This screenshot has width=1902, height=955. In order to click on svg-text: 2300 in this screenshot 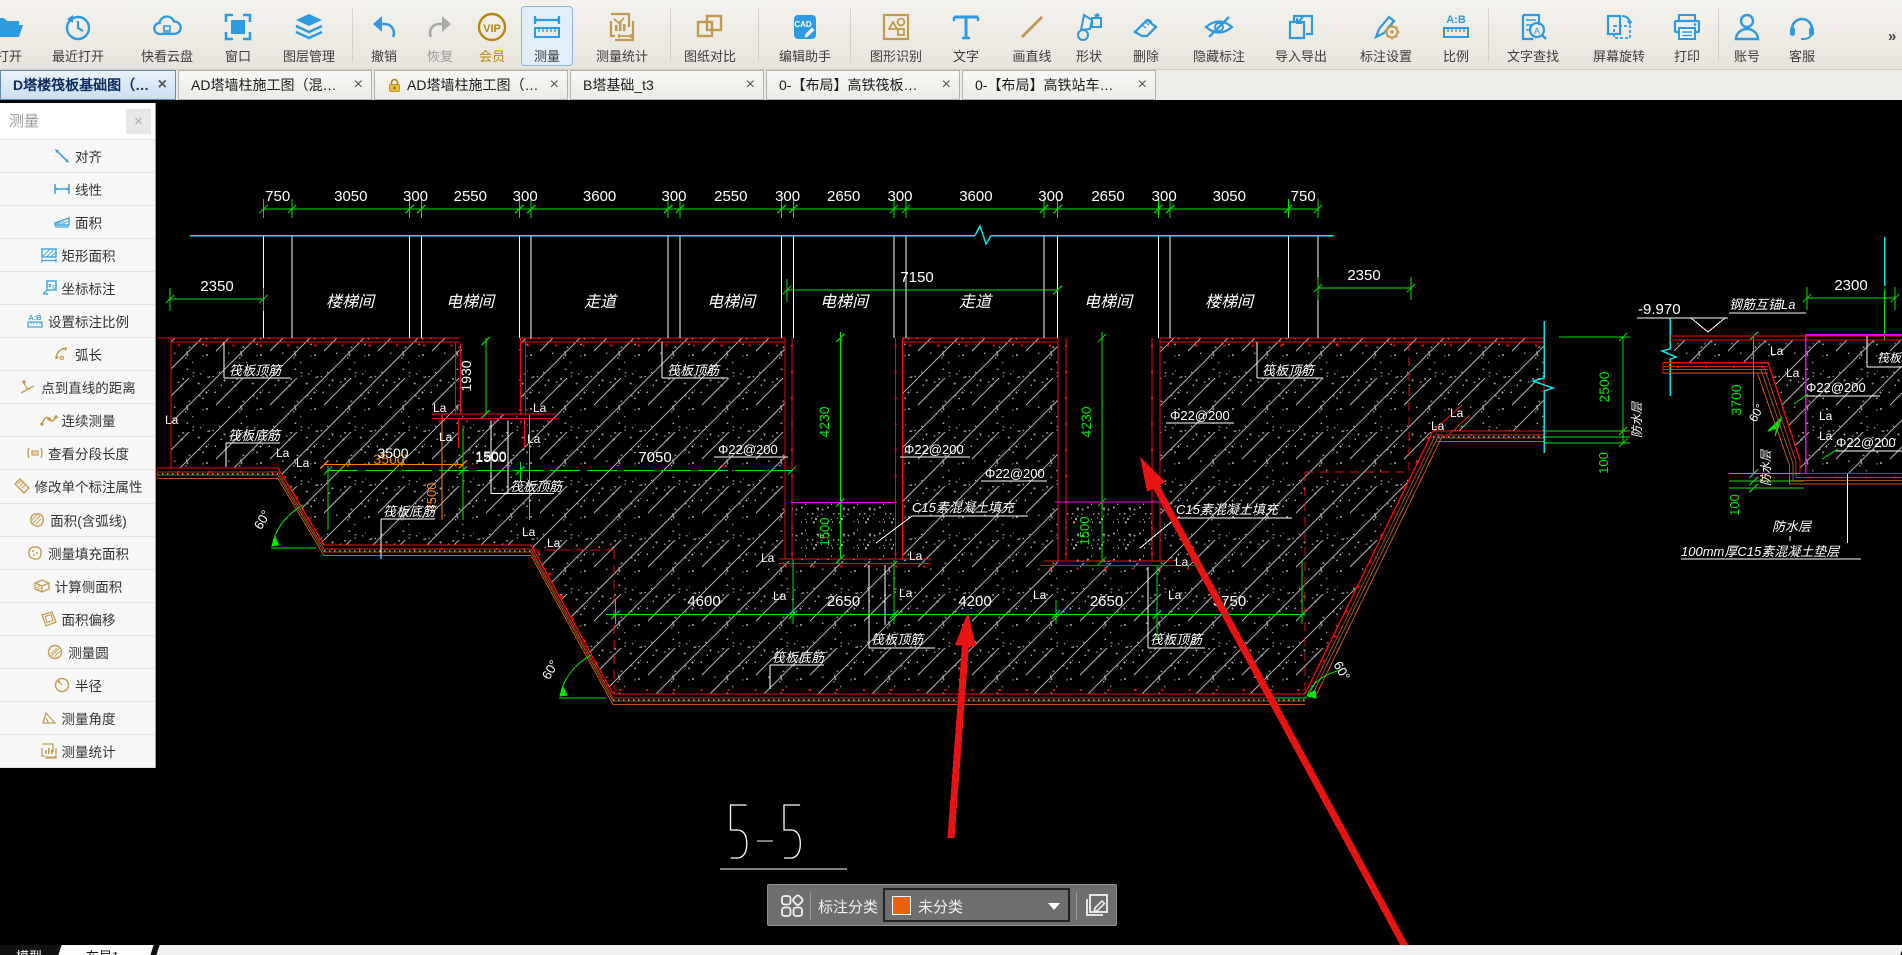, I will do `click(1850, 285)`.